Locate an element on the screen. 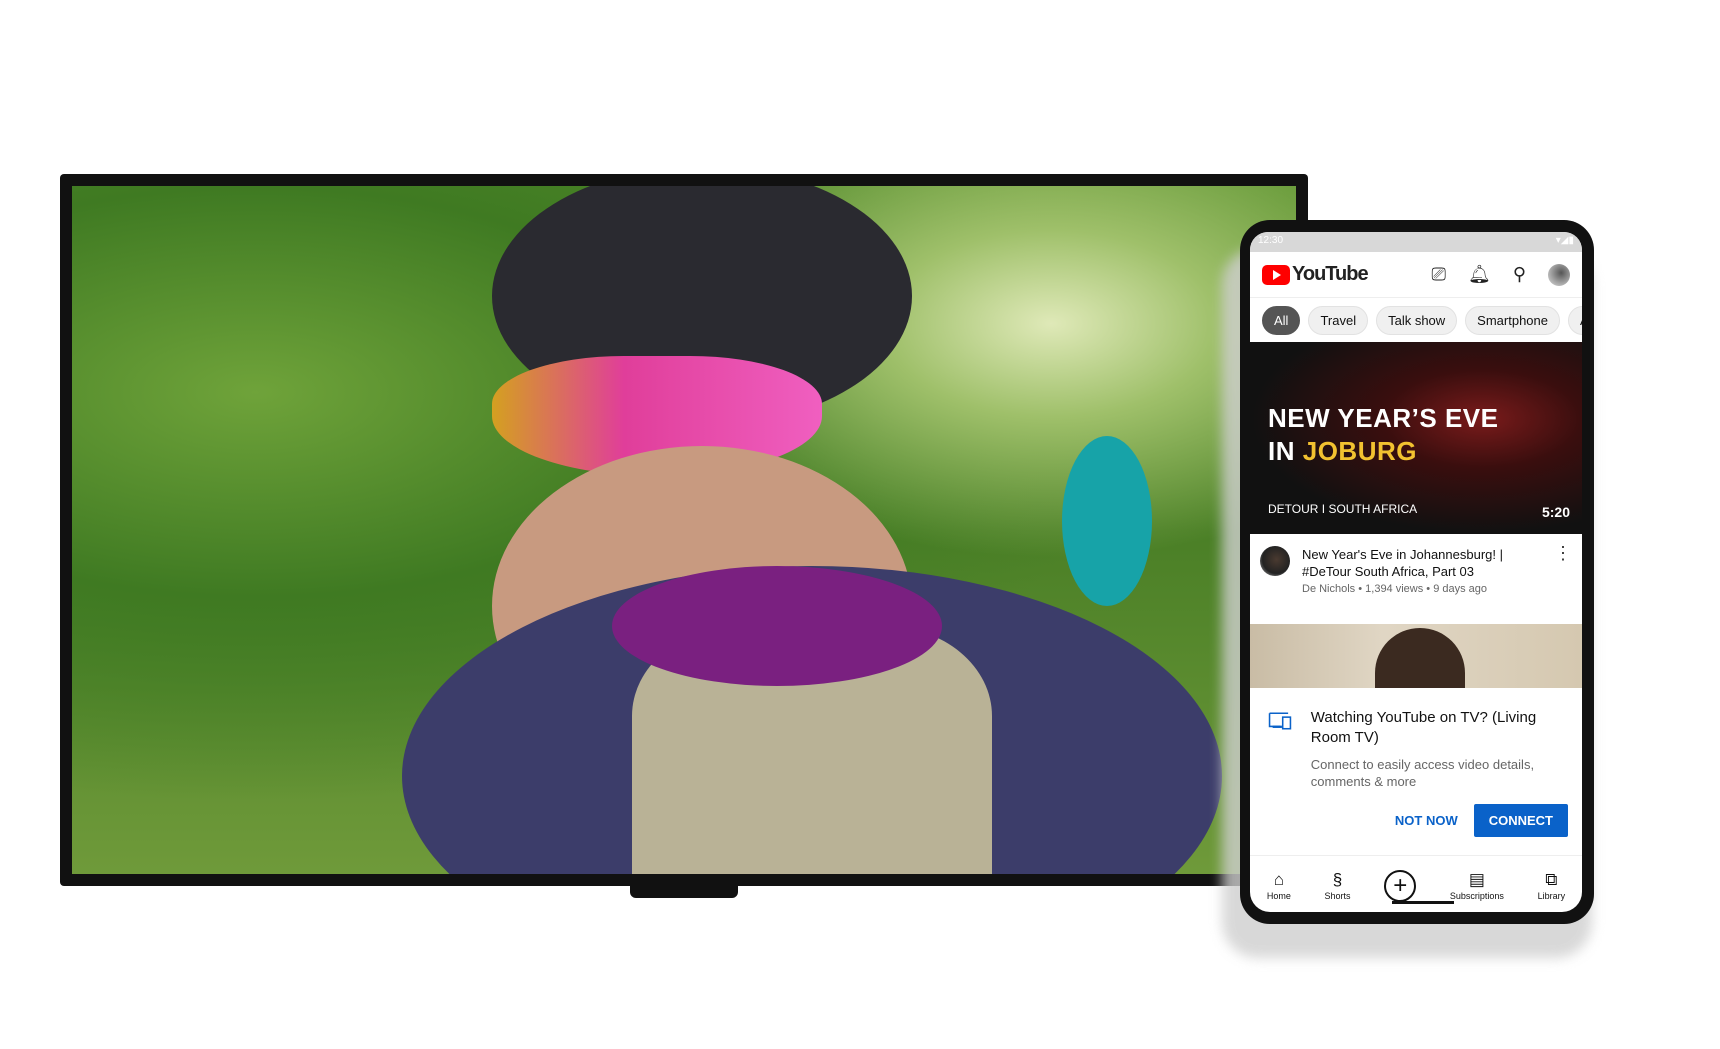 The width and height of the screenshot is (1720, 1049). nav-library-label: Library is located at coordinates (1551, 896).